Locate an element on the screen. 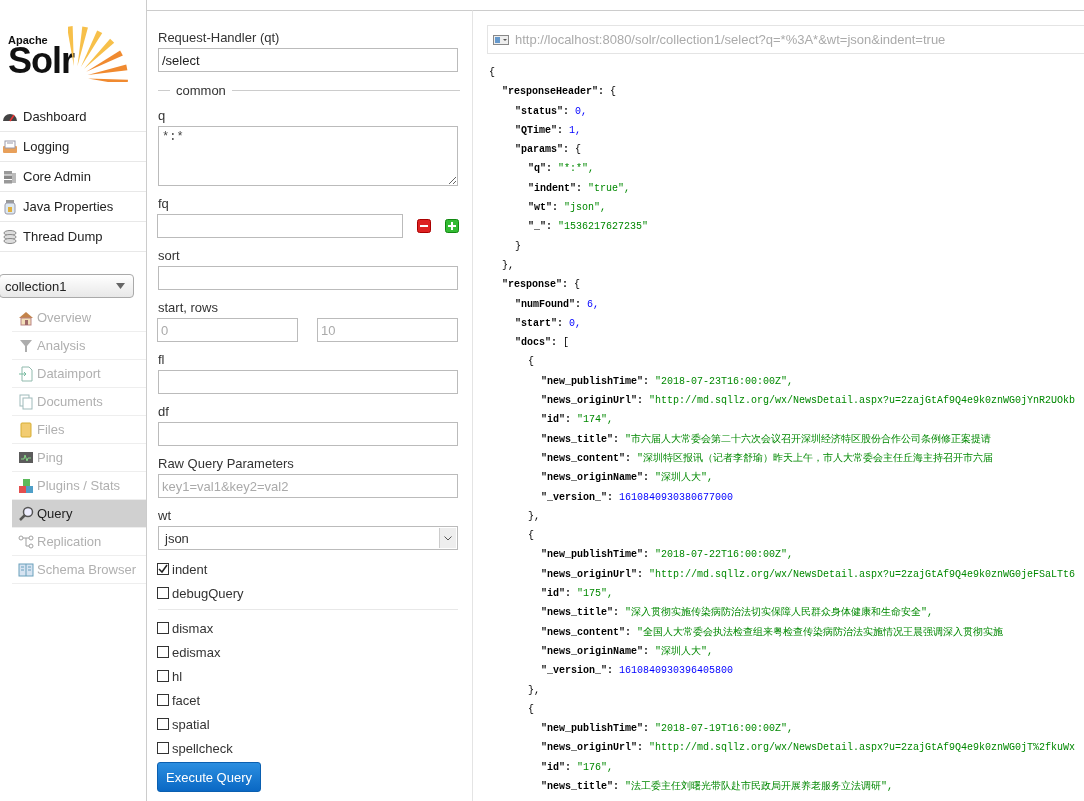 The width and height of the screenshot is (1084, 801). check-icon is located at coordinates (163, 569).